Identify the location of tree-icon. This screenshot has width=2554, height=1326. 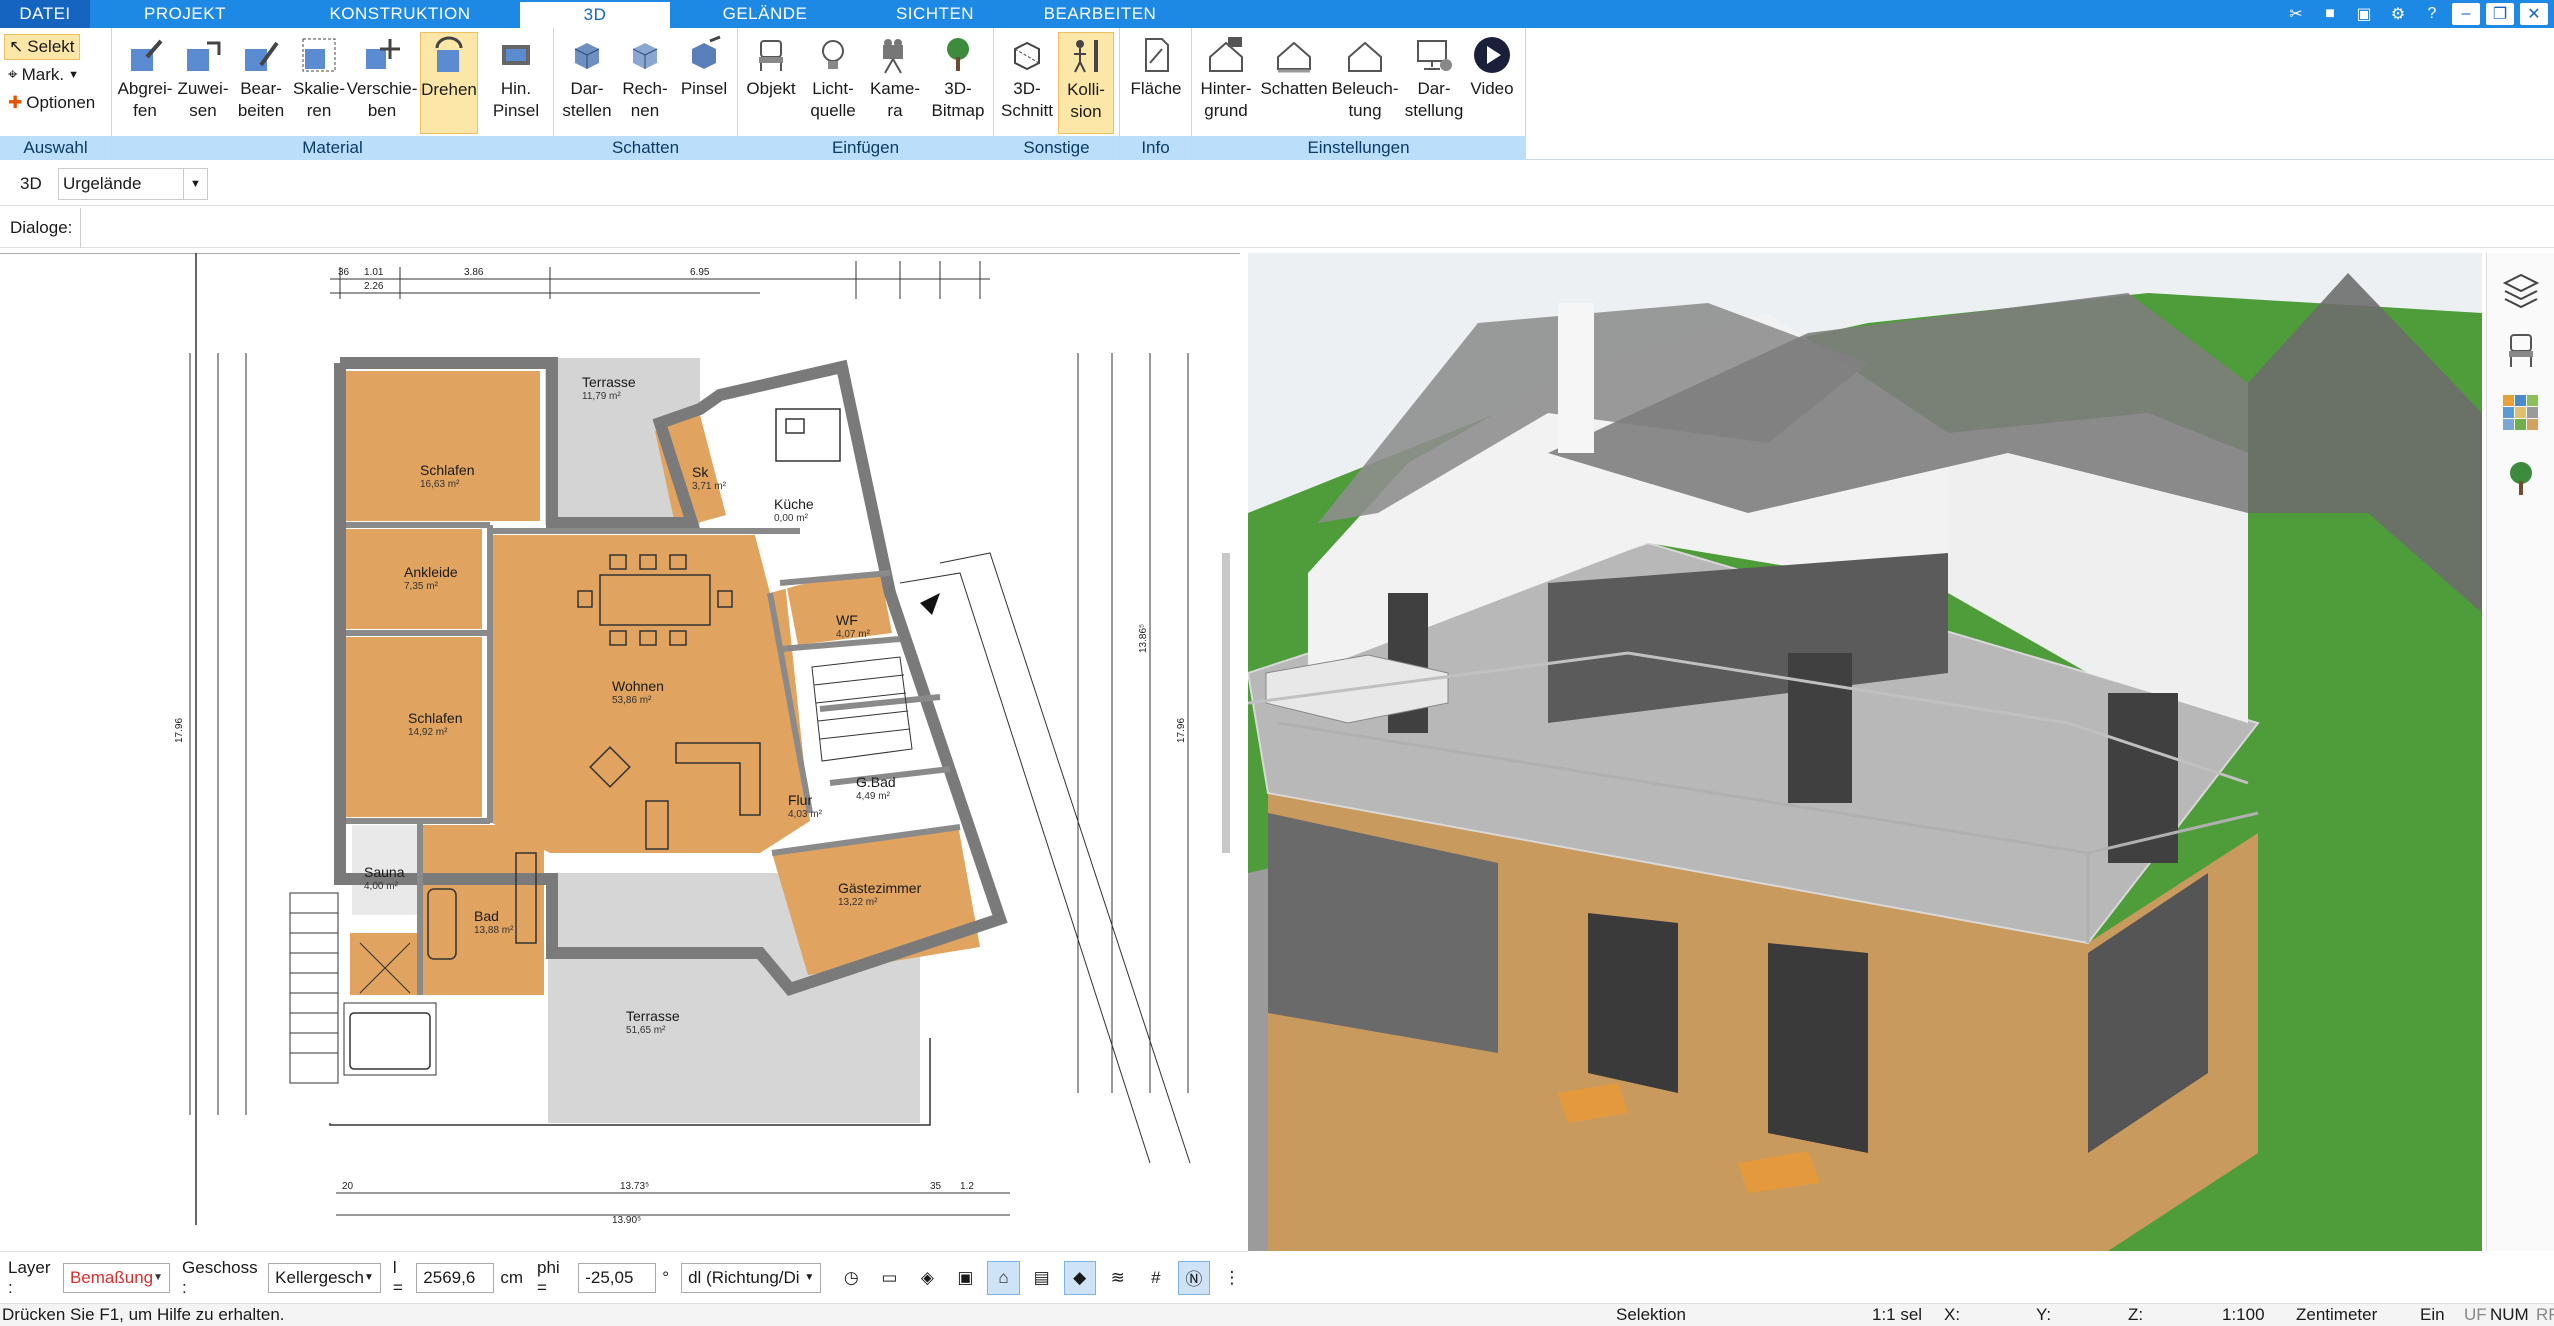
(958, 55).